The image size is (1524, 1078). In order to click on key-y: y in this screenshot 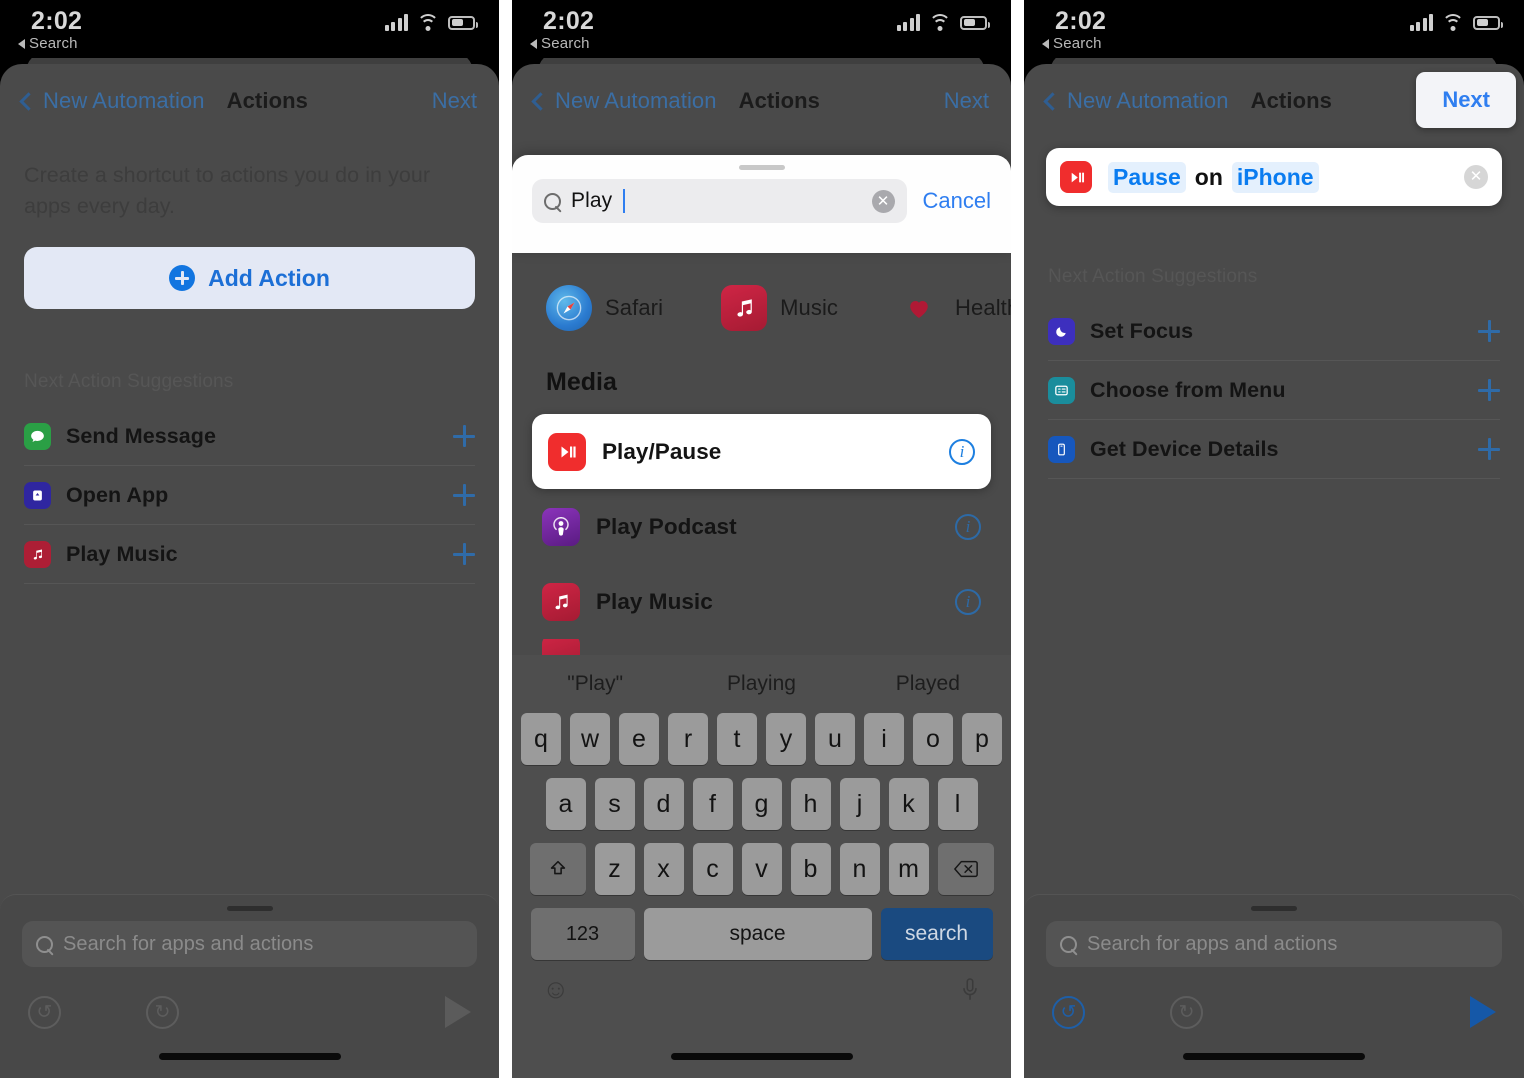, I will do `click(786, 739)`.